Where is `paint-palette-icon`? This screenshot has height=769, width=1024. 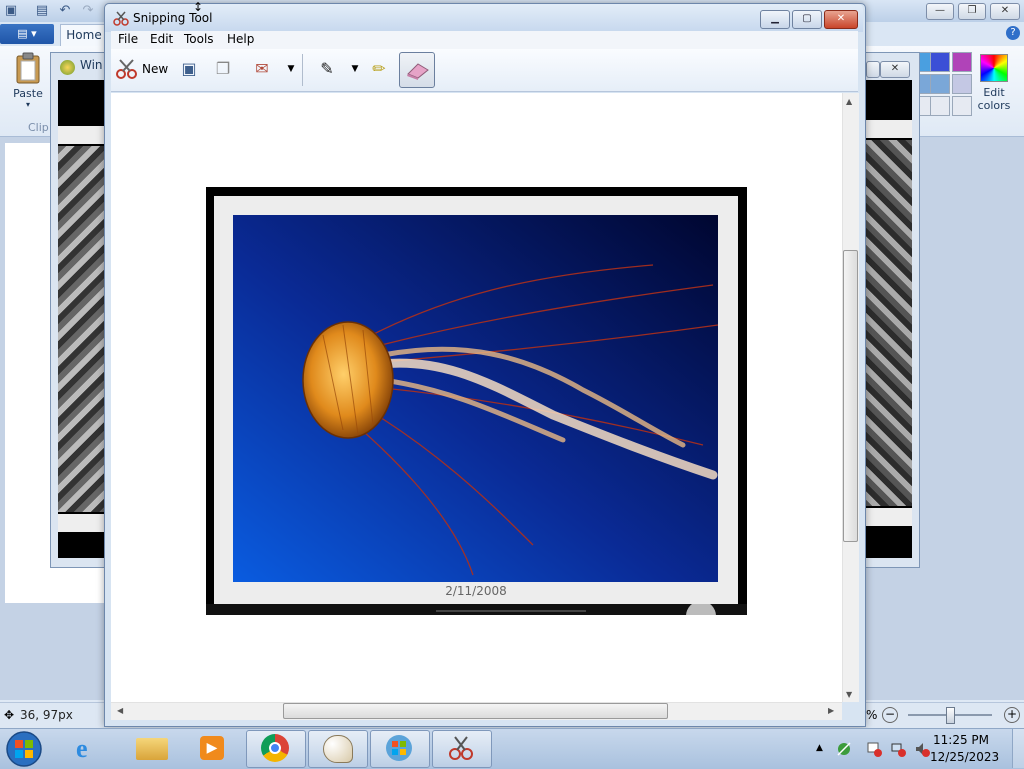 paint-palette-icon is located at coordinates (338, 749).